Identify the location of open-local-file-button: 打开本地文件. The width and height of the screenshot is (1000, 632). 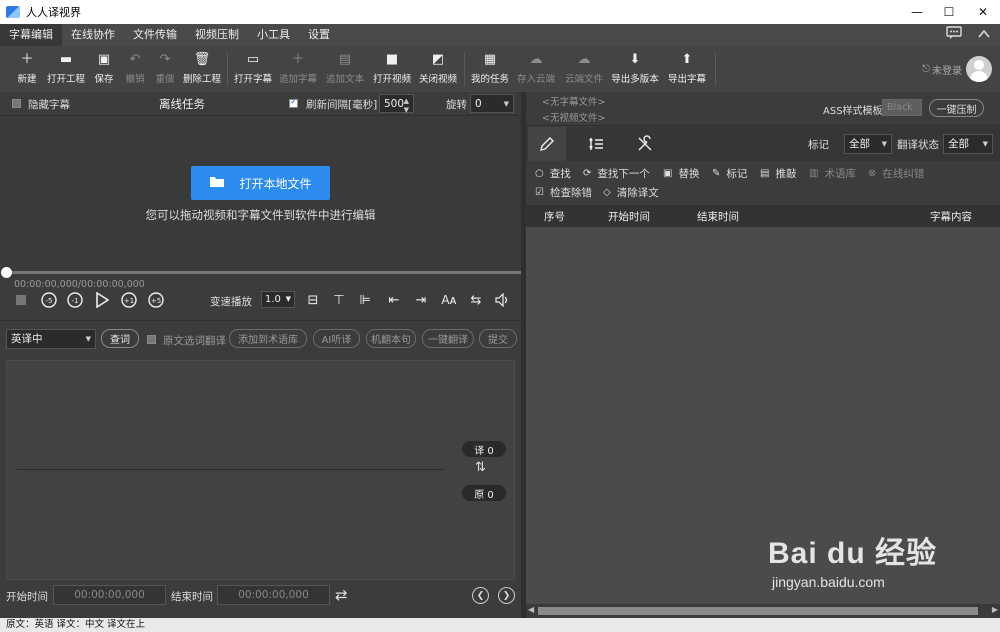
(260, 183).